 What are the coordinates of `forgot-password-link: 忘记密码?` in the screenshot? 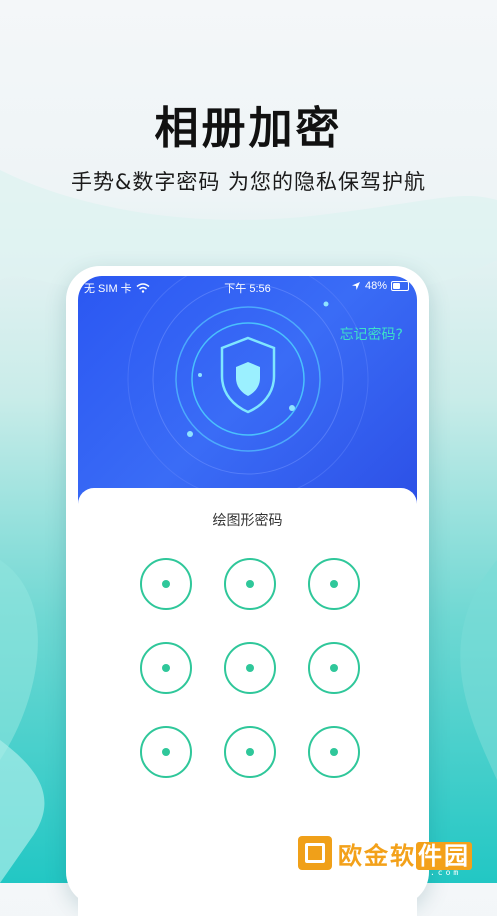 It's located at (371, 334).